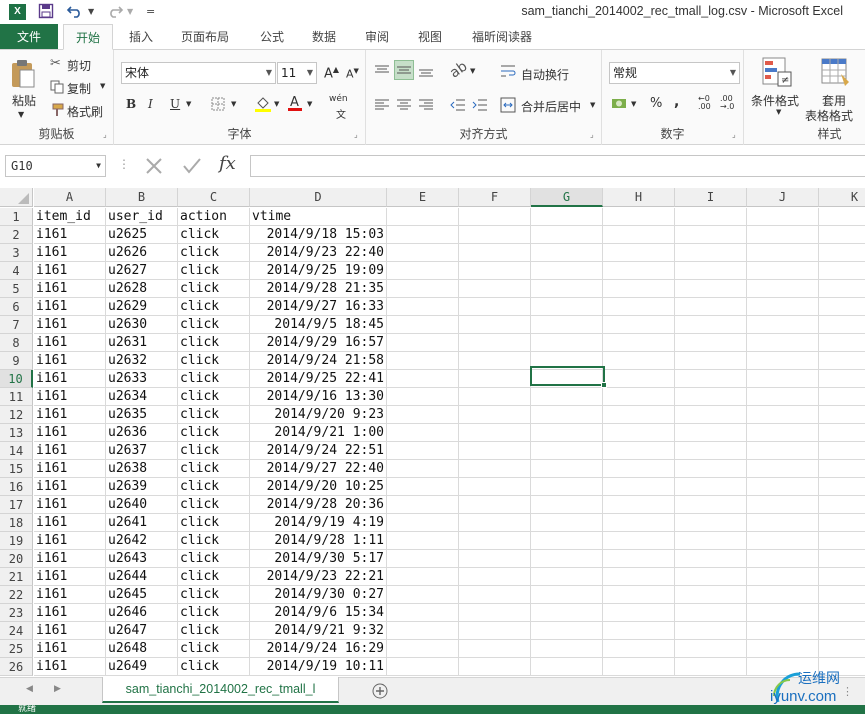 This screenshot has width=865, height=714. Describe the element at coordinates (16, 505) in the screenshot. I see `row-header: 17` at that location.